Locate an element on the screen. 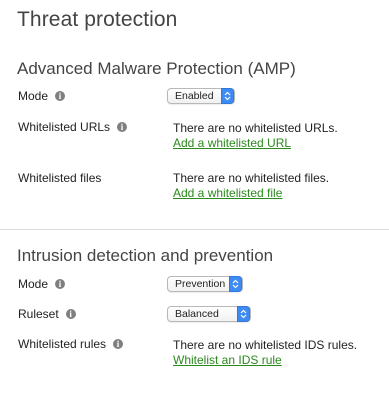 This screenshot has height=400, width=389. page-title: Threat protection is located at coordinates (97, 19).